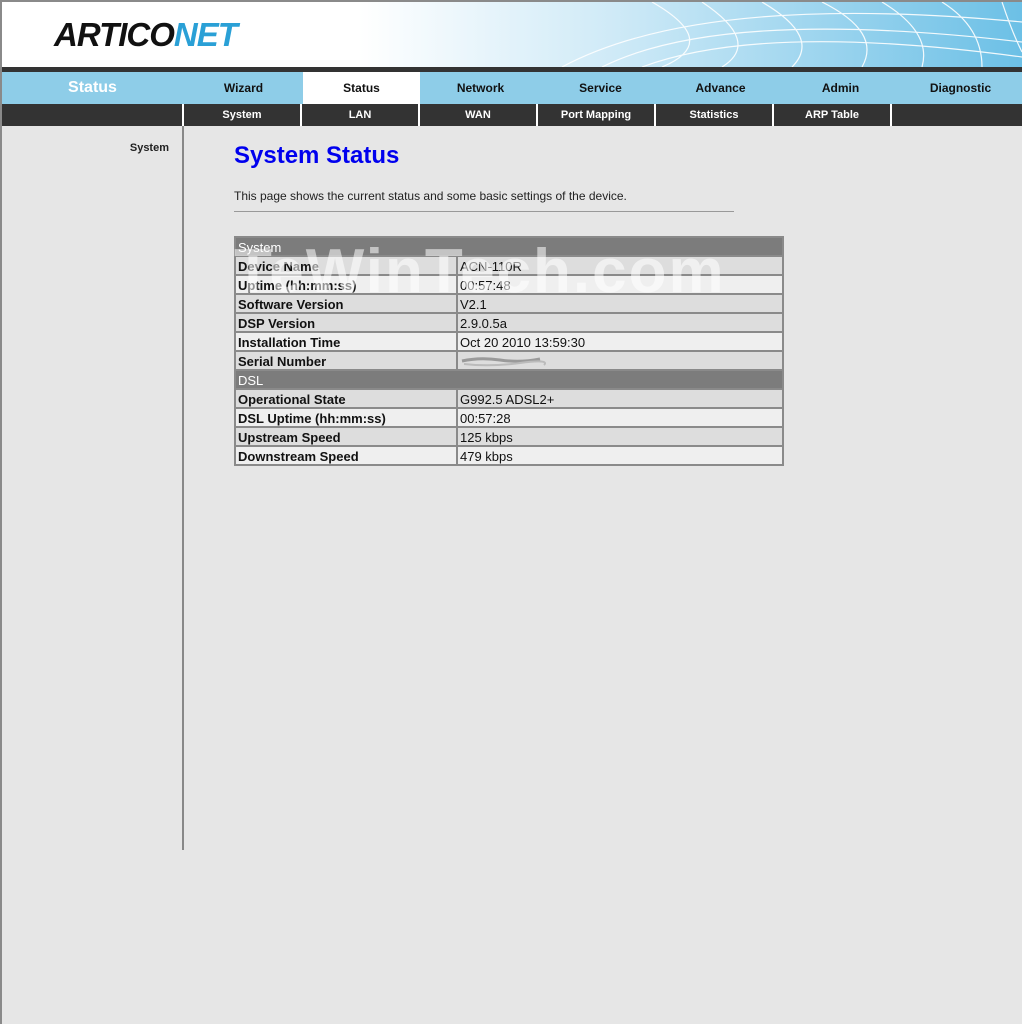 This screenshot has width=1022, height=1024. I want to click on label-dsl-uptime: DSL Uptime (hh:mm:ss), so click(346, 417).